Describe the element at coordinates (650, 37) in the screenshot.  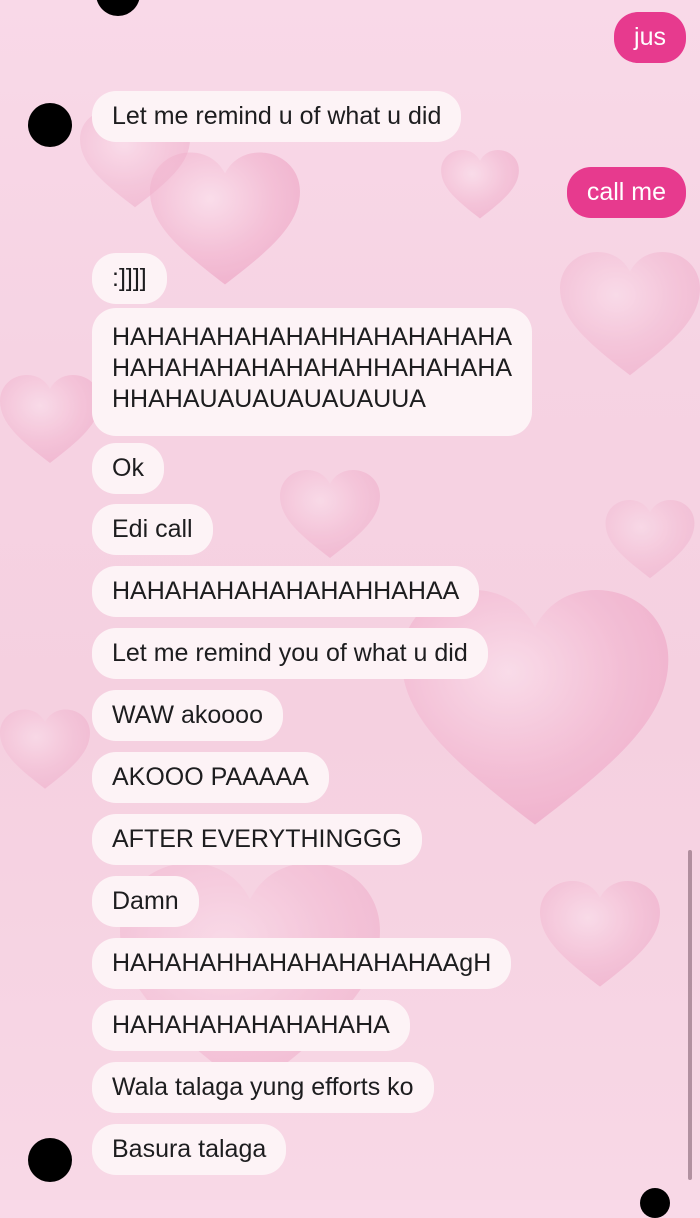
I see `outgoing-message: jus` at that location.